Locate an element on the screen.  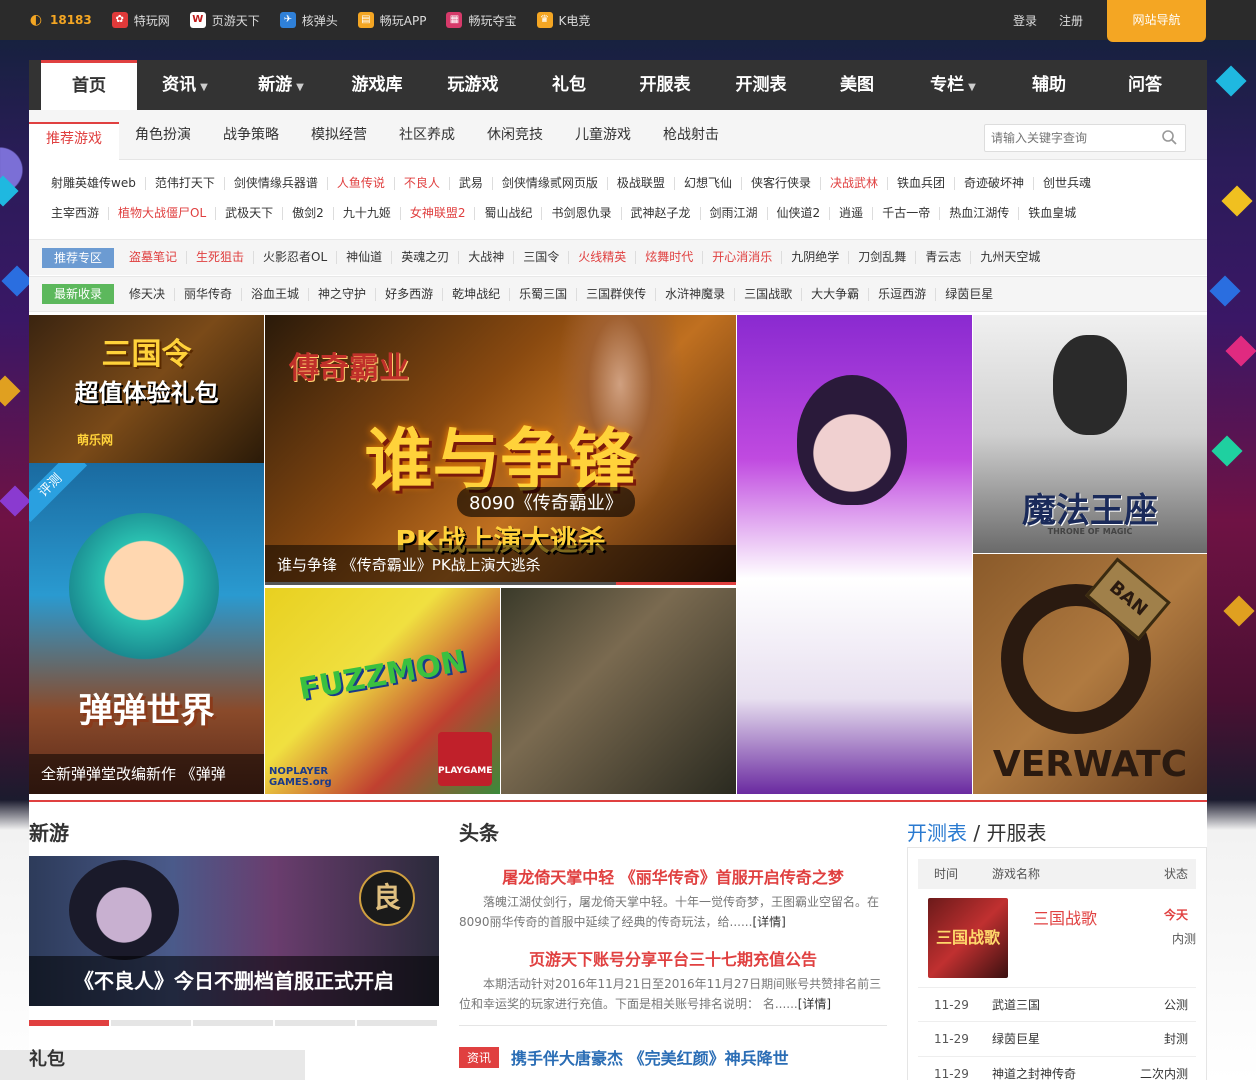
game-link: 主宰西游 is located at coordinates (76, 213).